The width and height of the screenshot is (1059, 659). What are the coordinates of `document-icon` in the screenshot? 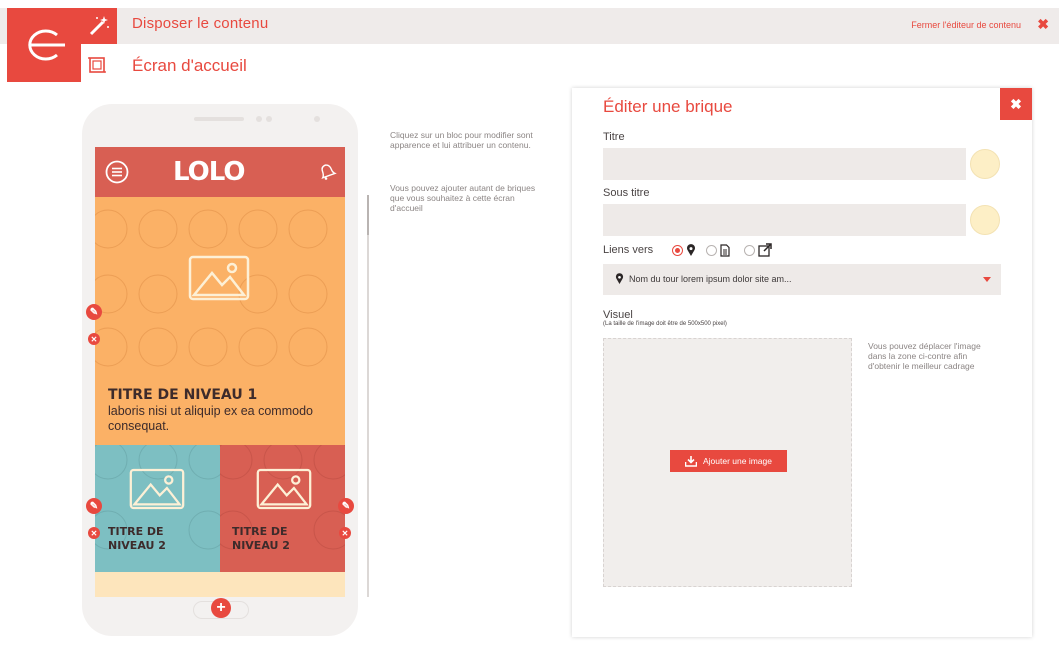 It's located at (725, 250).